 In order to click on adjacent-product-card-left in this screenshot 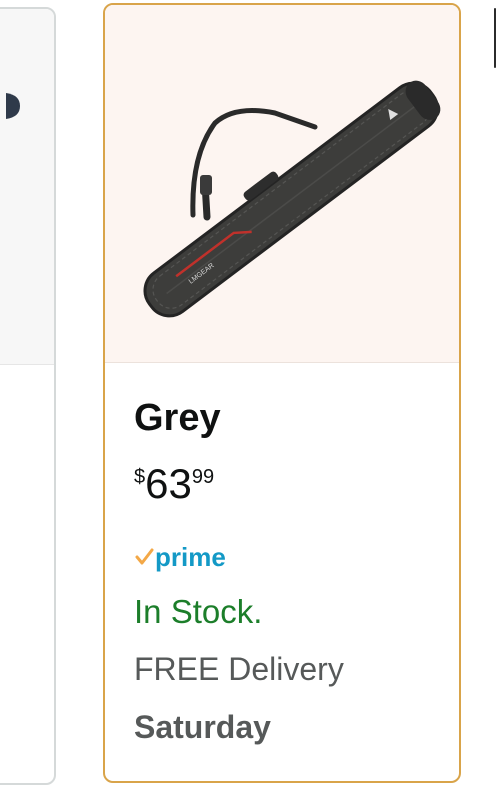, I will do `click(28, 396)`.